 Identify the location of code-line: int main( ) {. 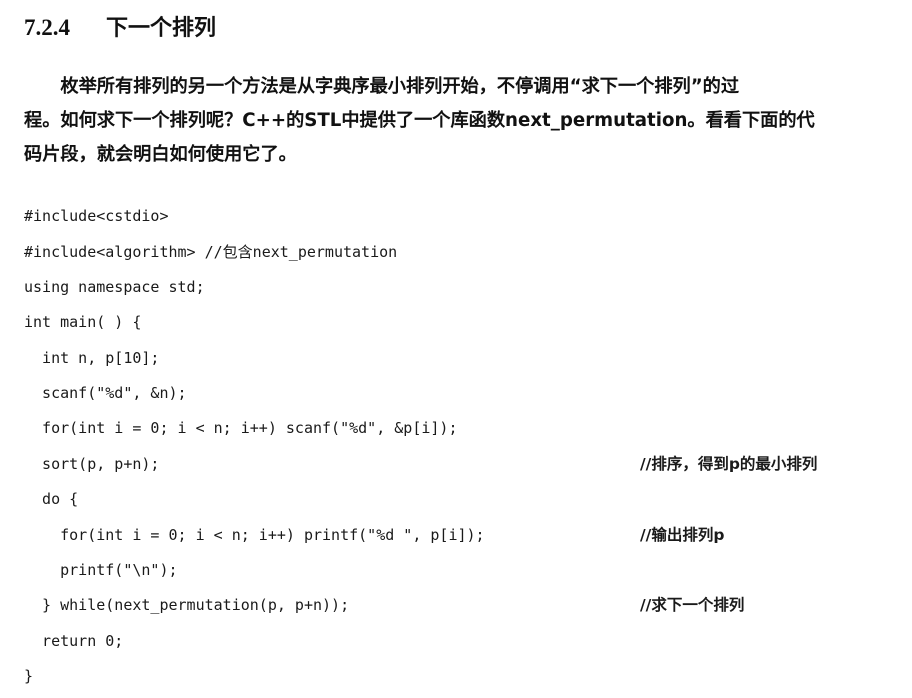
(83, 322).